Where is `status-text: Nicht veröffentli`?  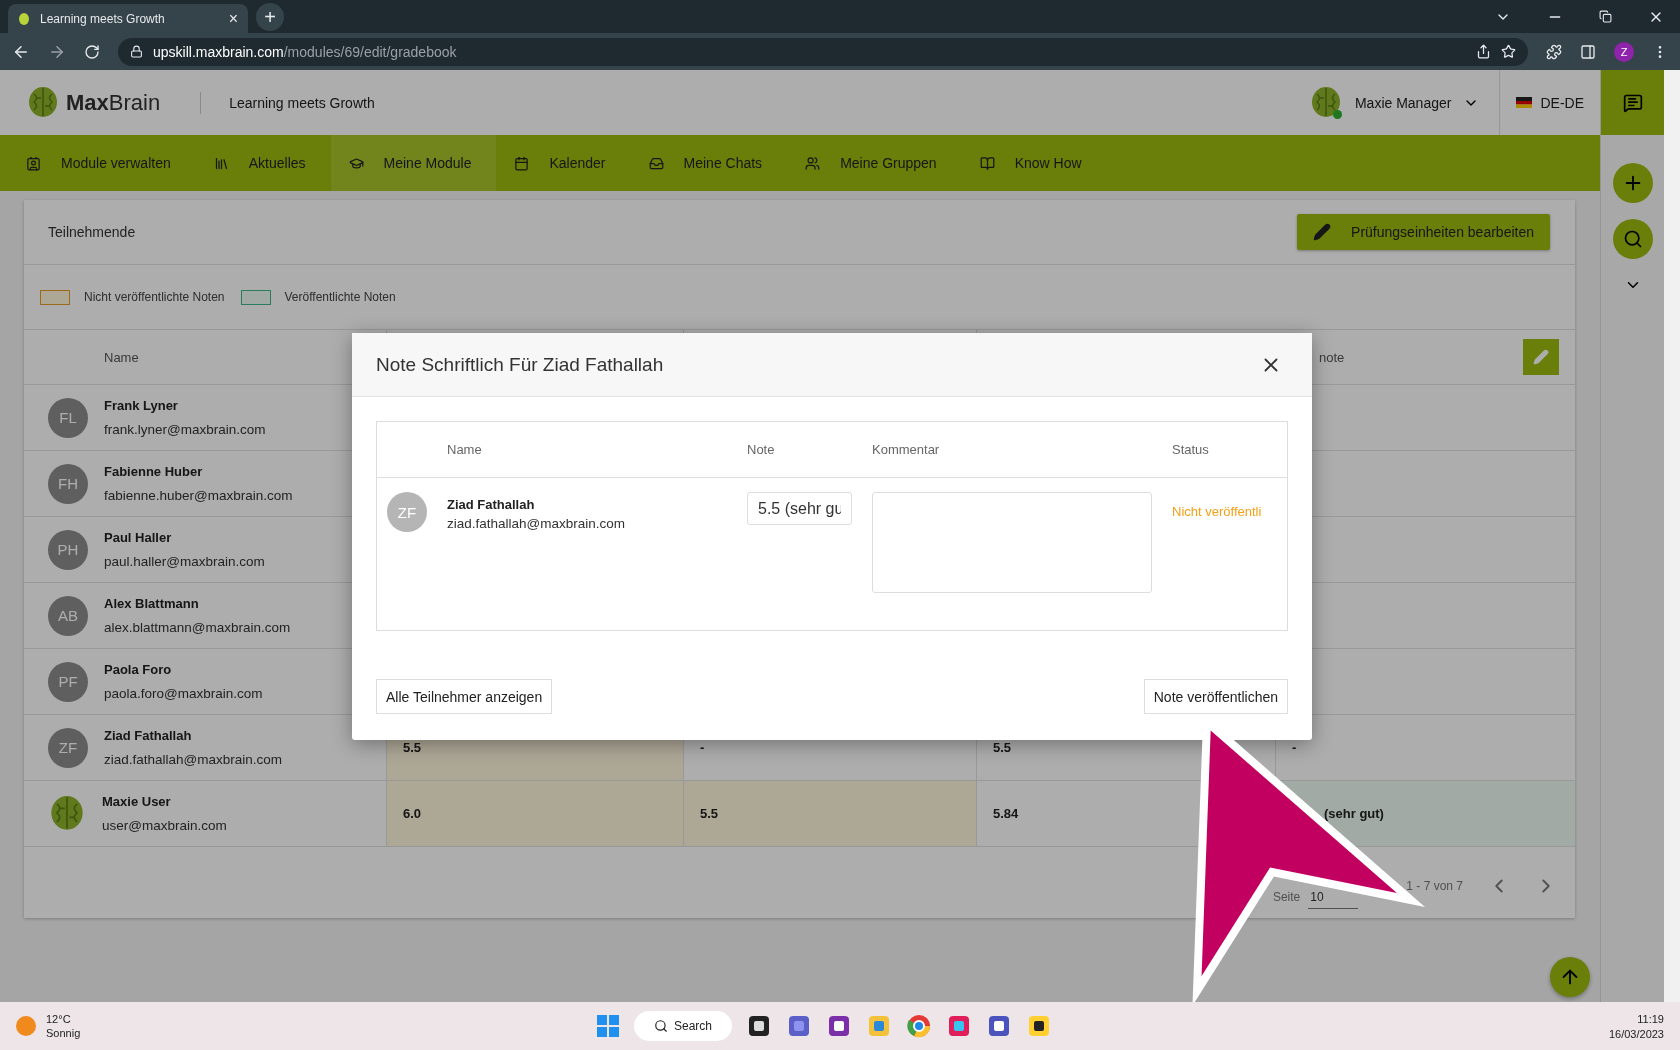 status-text: Nicht veröffentli is located at coordinates (1217, 511).